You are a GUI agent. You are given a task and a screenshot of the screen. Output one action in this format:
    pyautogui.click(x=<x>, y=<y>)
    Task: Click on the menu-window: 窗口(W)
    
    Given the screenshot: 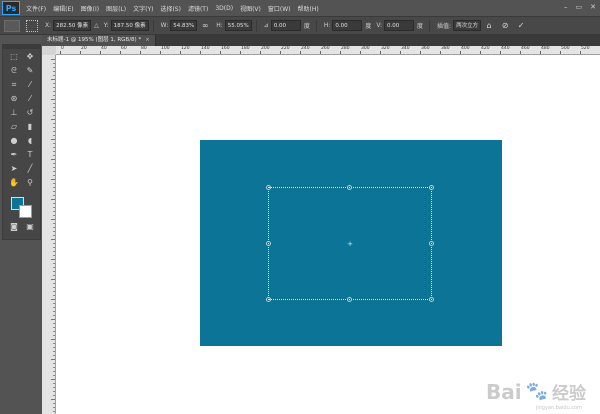 What is the action you would take?
    pyautogui.click(x=279, y=8)
    